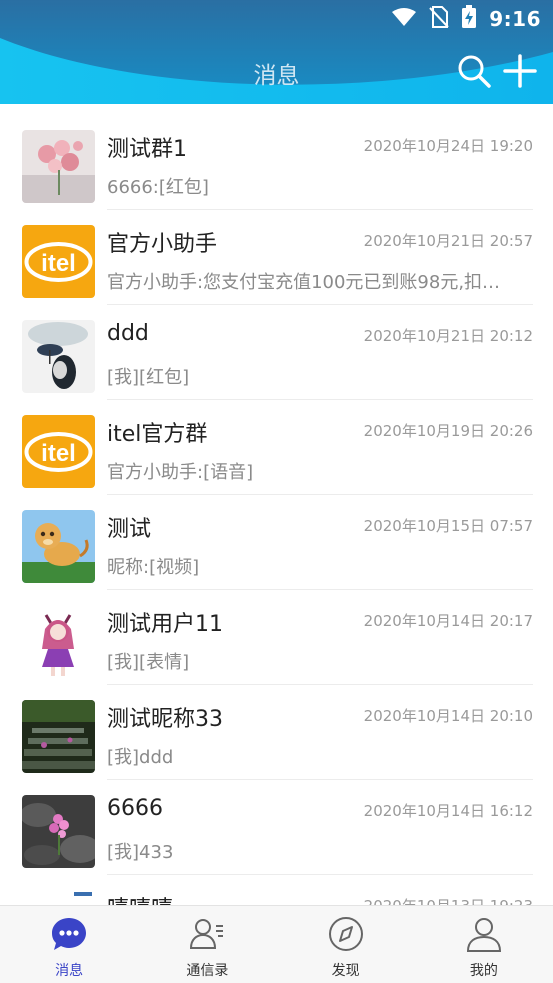 This screenshot has width=553, height=983. What do you see at coordinates (128, 333) in the screenshot?
I see `conversation-name: ddd` at bounding box center [128, 333].